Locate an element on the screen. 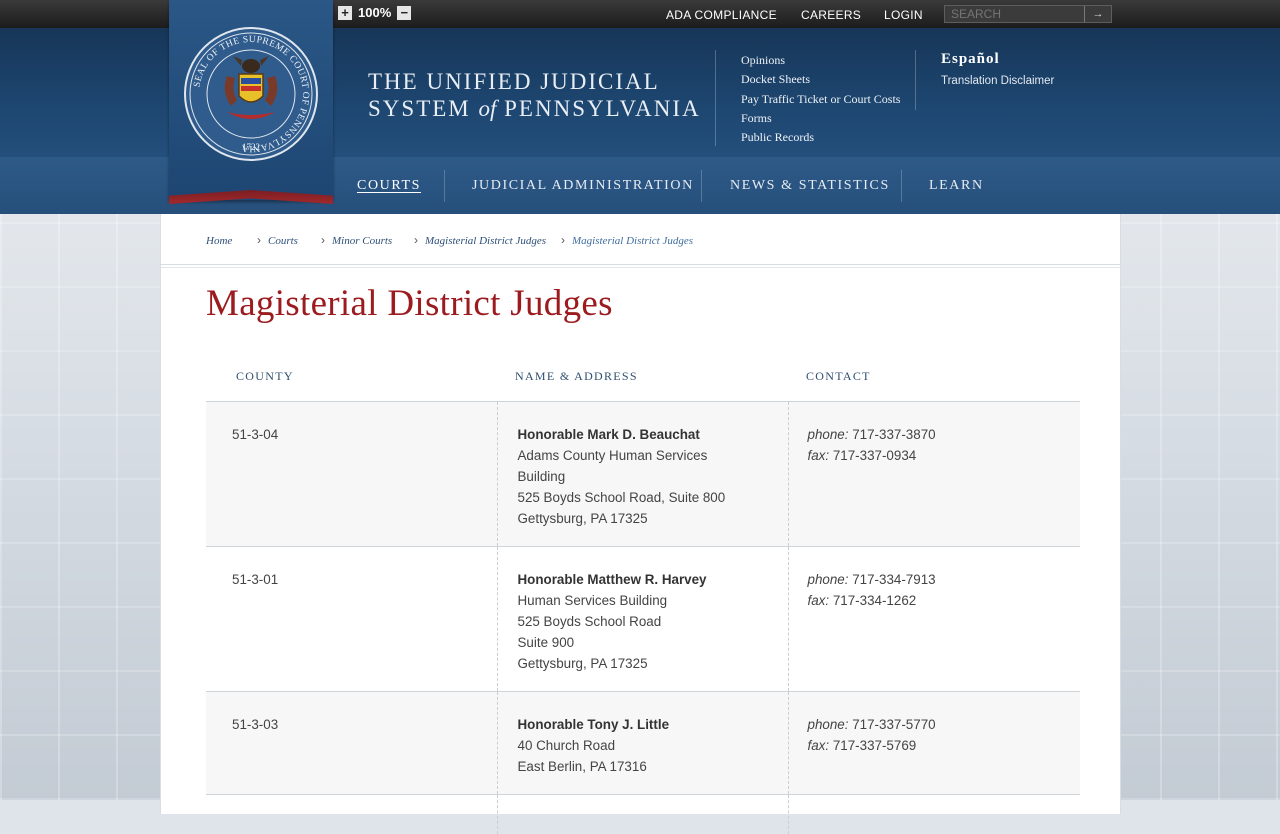 The width and height of the screenshot is (1280, 834). site-title-line1: THE UNIFIED JUDICIAL is located at coordinates (534, 81).